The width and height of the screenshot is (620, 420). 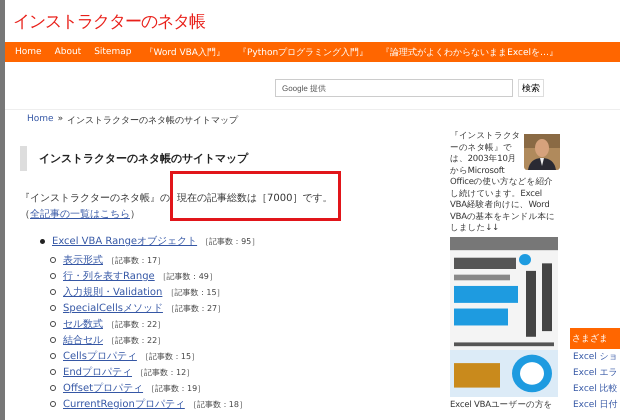 What do you see at coordinates (595, 389) in the screenshot?
I see `widget-link: Excel 比較` at bounding box center [595, 389].